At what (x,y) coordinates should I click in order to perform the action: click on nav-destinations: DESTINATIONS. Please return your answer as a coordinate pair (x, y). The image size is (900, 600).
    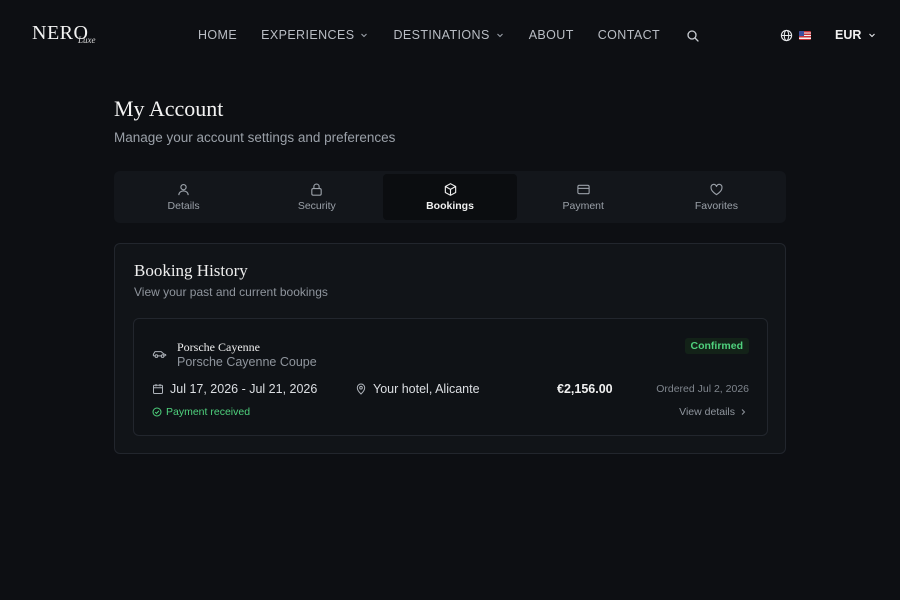
    Looking at the image, I should click on (448, 35).